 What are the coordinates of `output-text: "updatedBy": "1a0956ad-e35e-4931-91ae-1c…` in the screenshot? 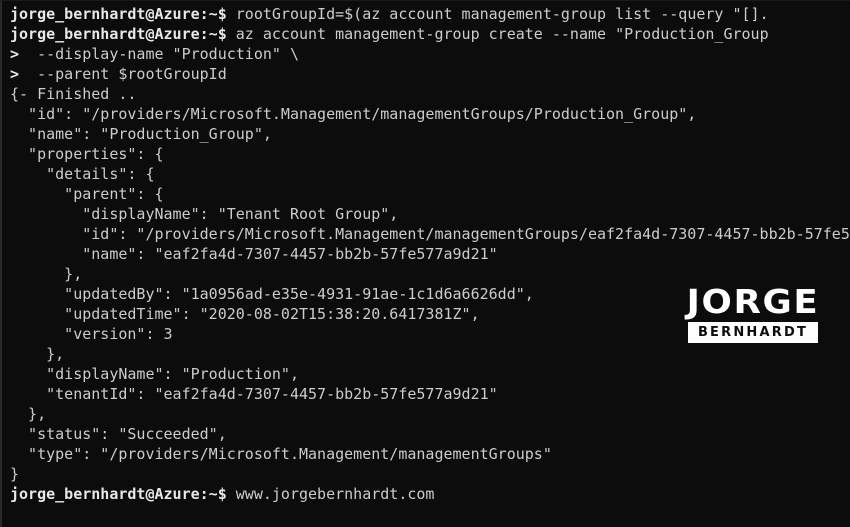 It's located at (272, 294).